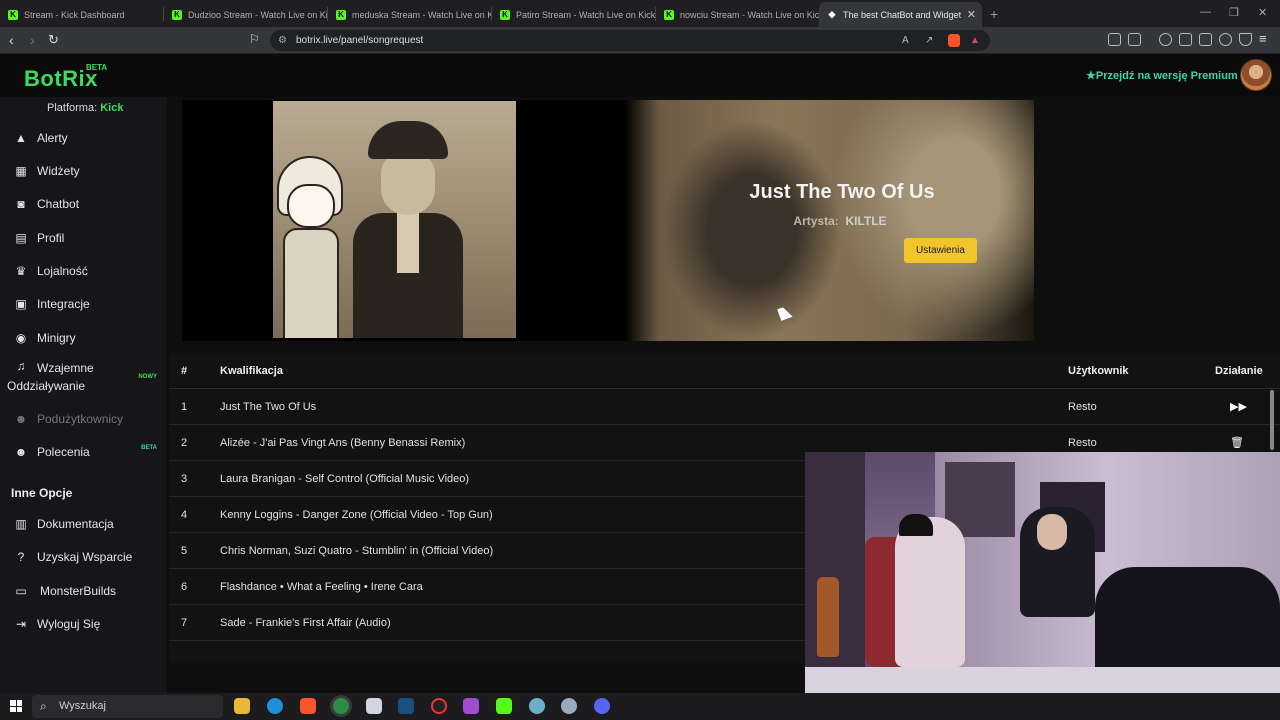 This screenshot has width=1280, height=720. What do you see at coordinates (32, 40) in the screenshot?
I see `forward-icon: ›` at bounding box center [32, 40].